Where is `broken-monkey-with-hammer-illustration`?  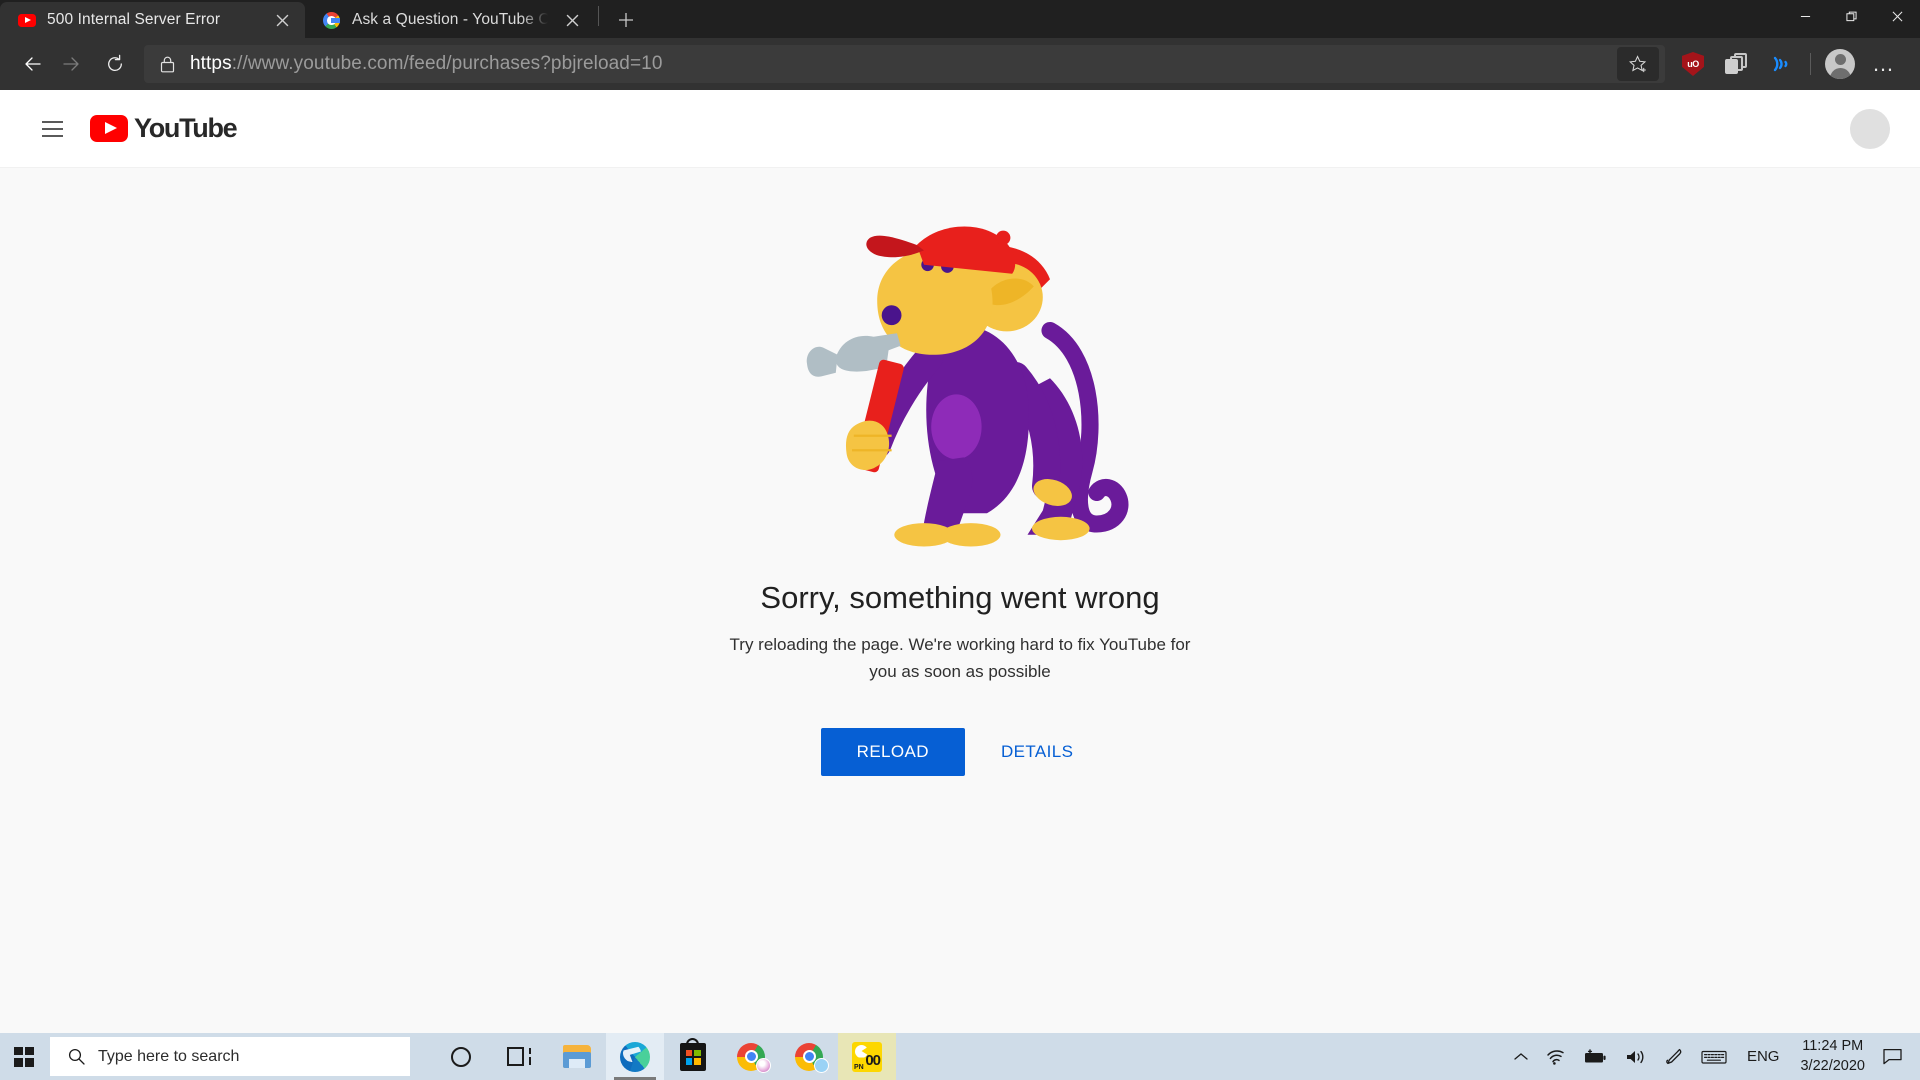 broken-monkey-with-hammer-illustration is located at coordinates (967, 386).